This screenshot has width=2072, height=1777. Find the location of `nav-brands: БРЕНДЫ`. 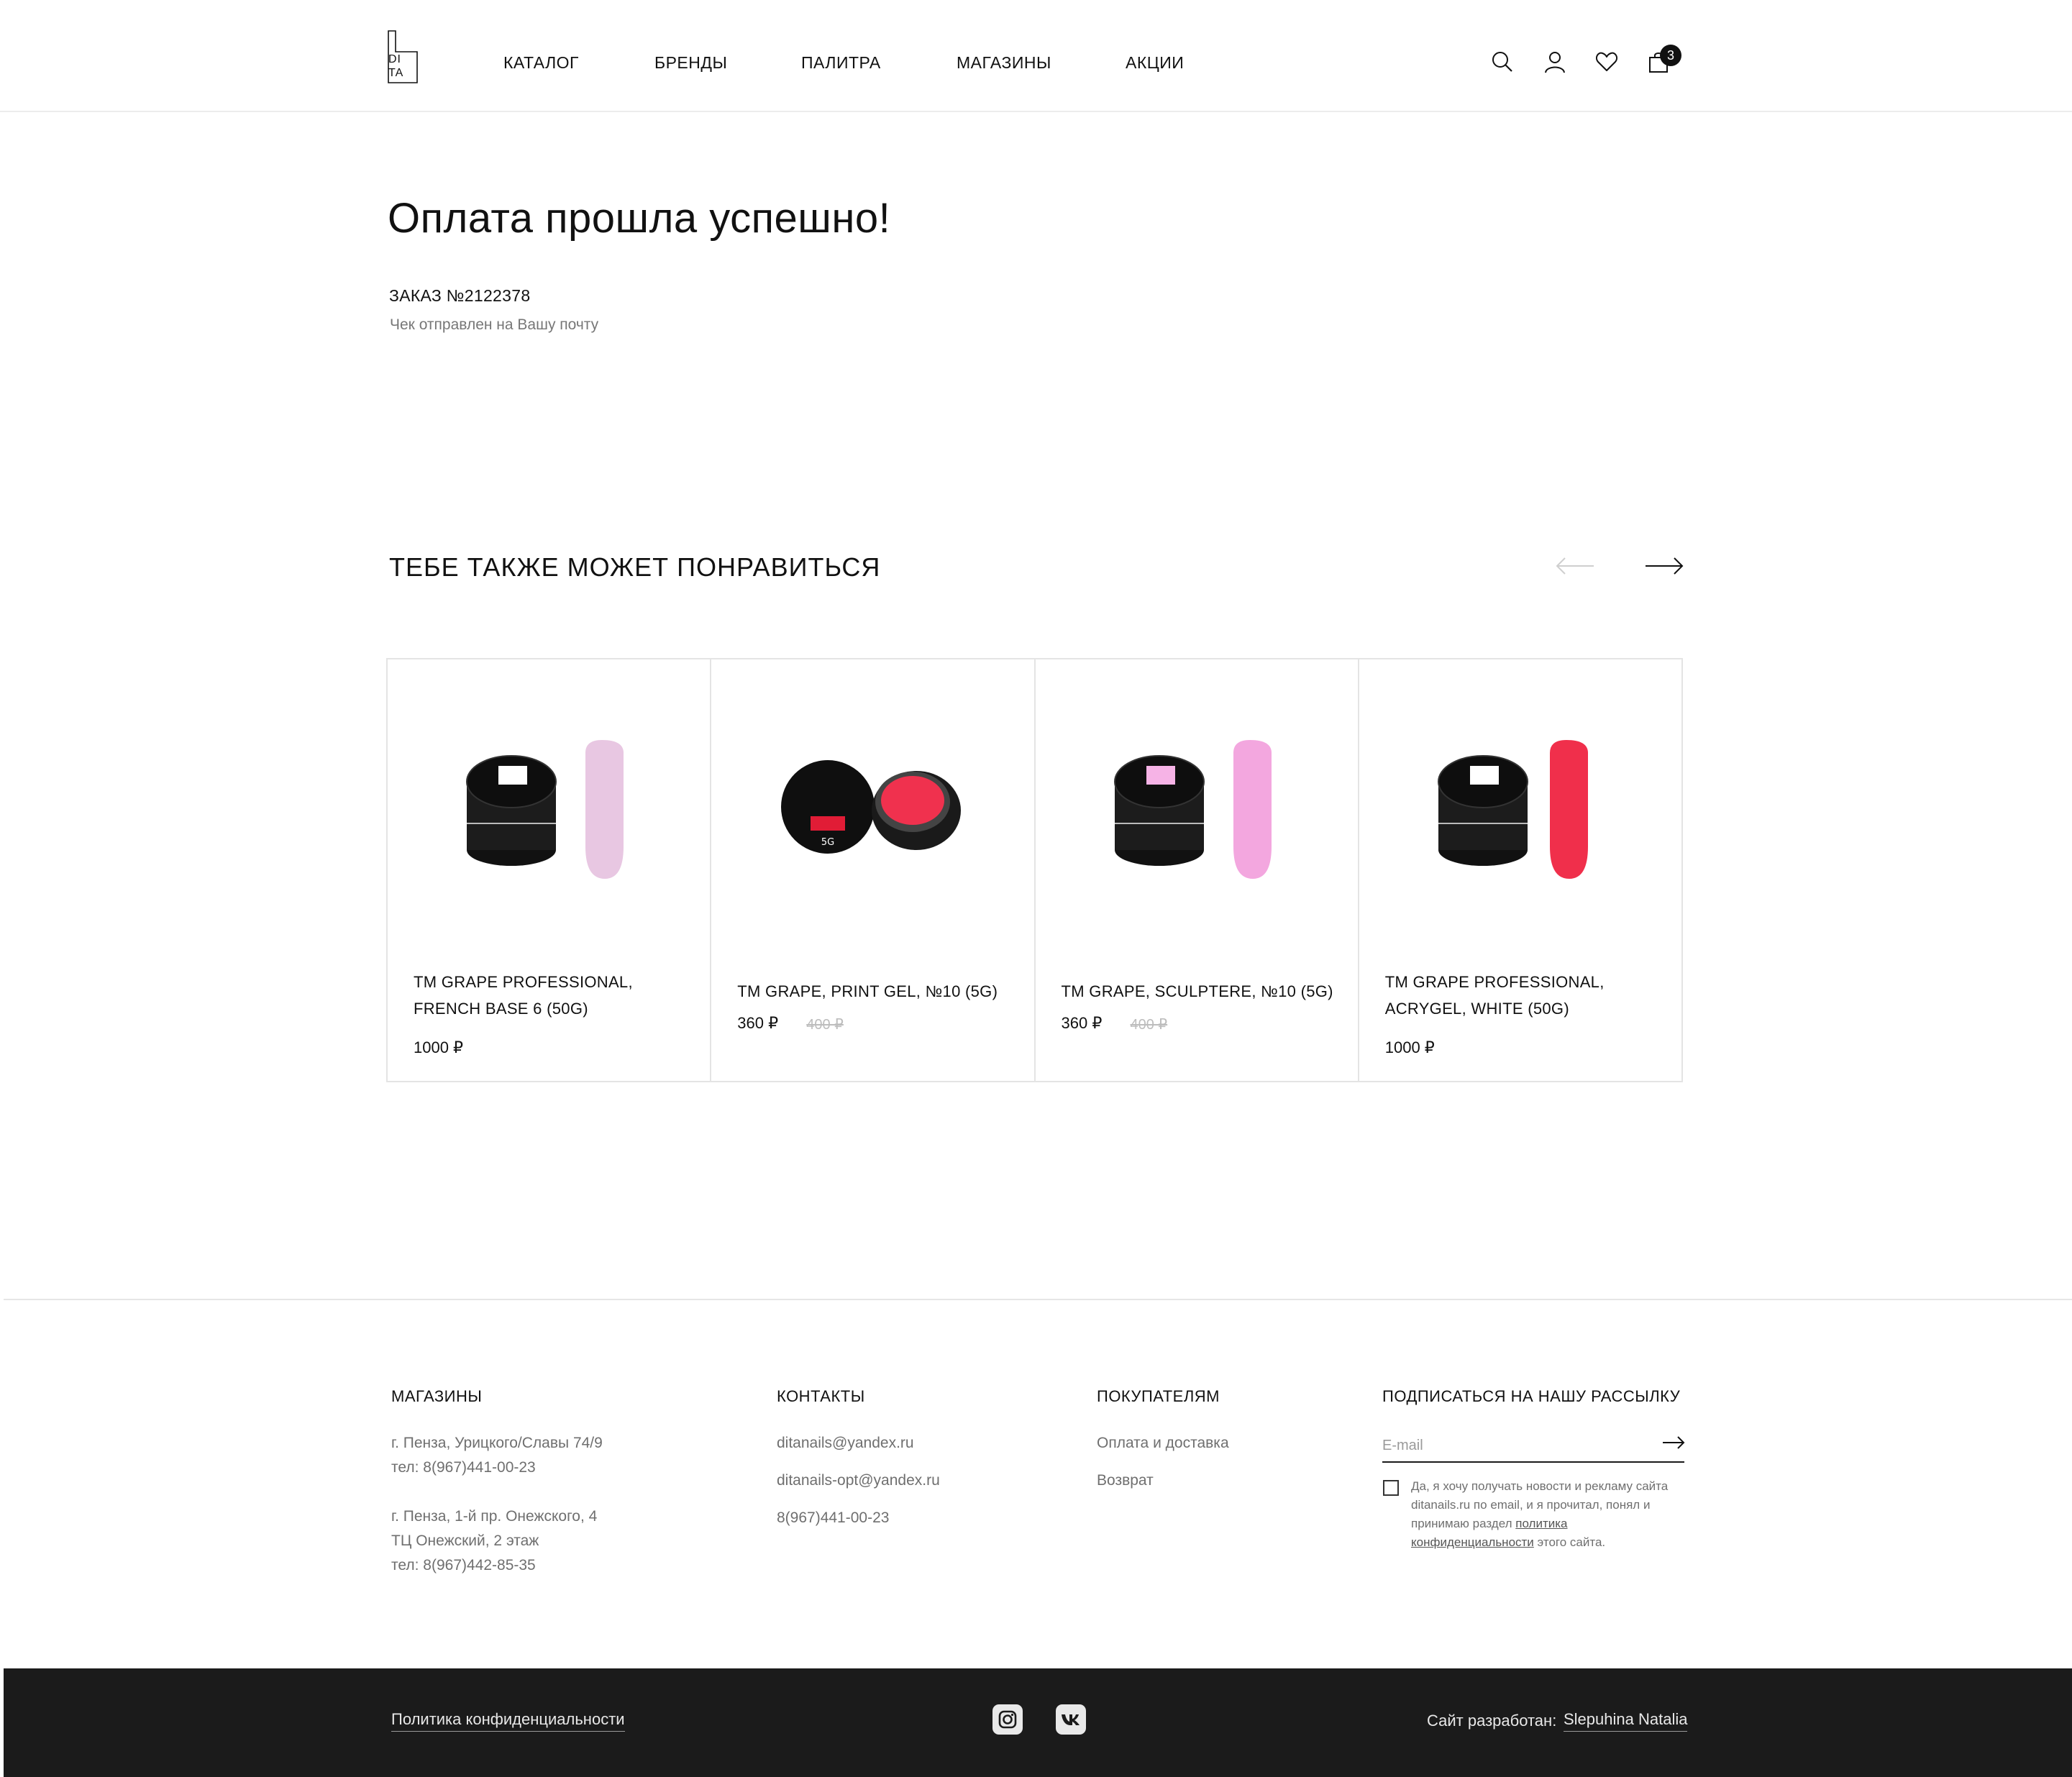

nav-brands: БРЕНДЫ is located at coordinates (690, 63).